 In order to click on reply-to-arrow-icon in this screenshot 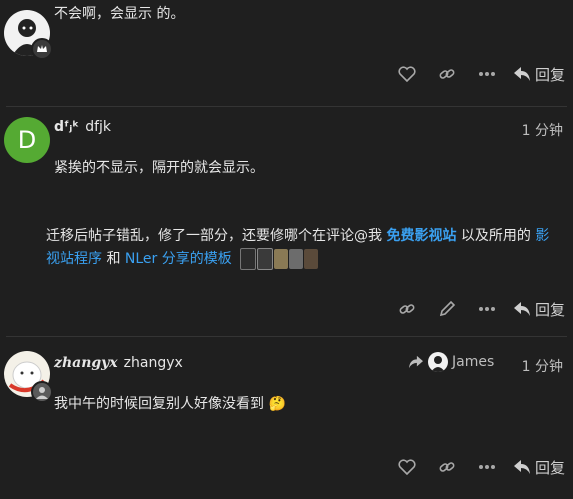, I will do `click(416, 362)`.